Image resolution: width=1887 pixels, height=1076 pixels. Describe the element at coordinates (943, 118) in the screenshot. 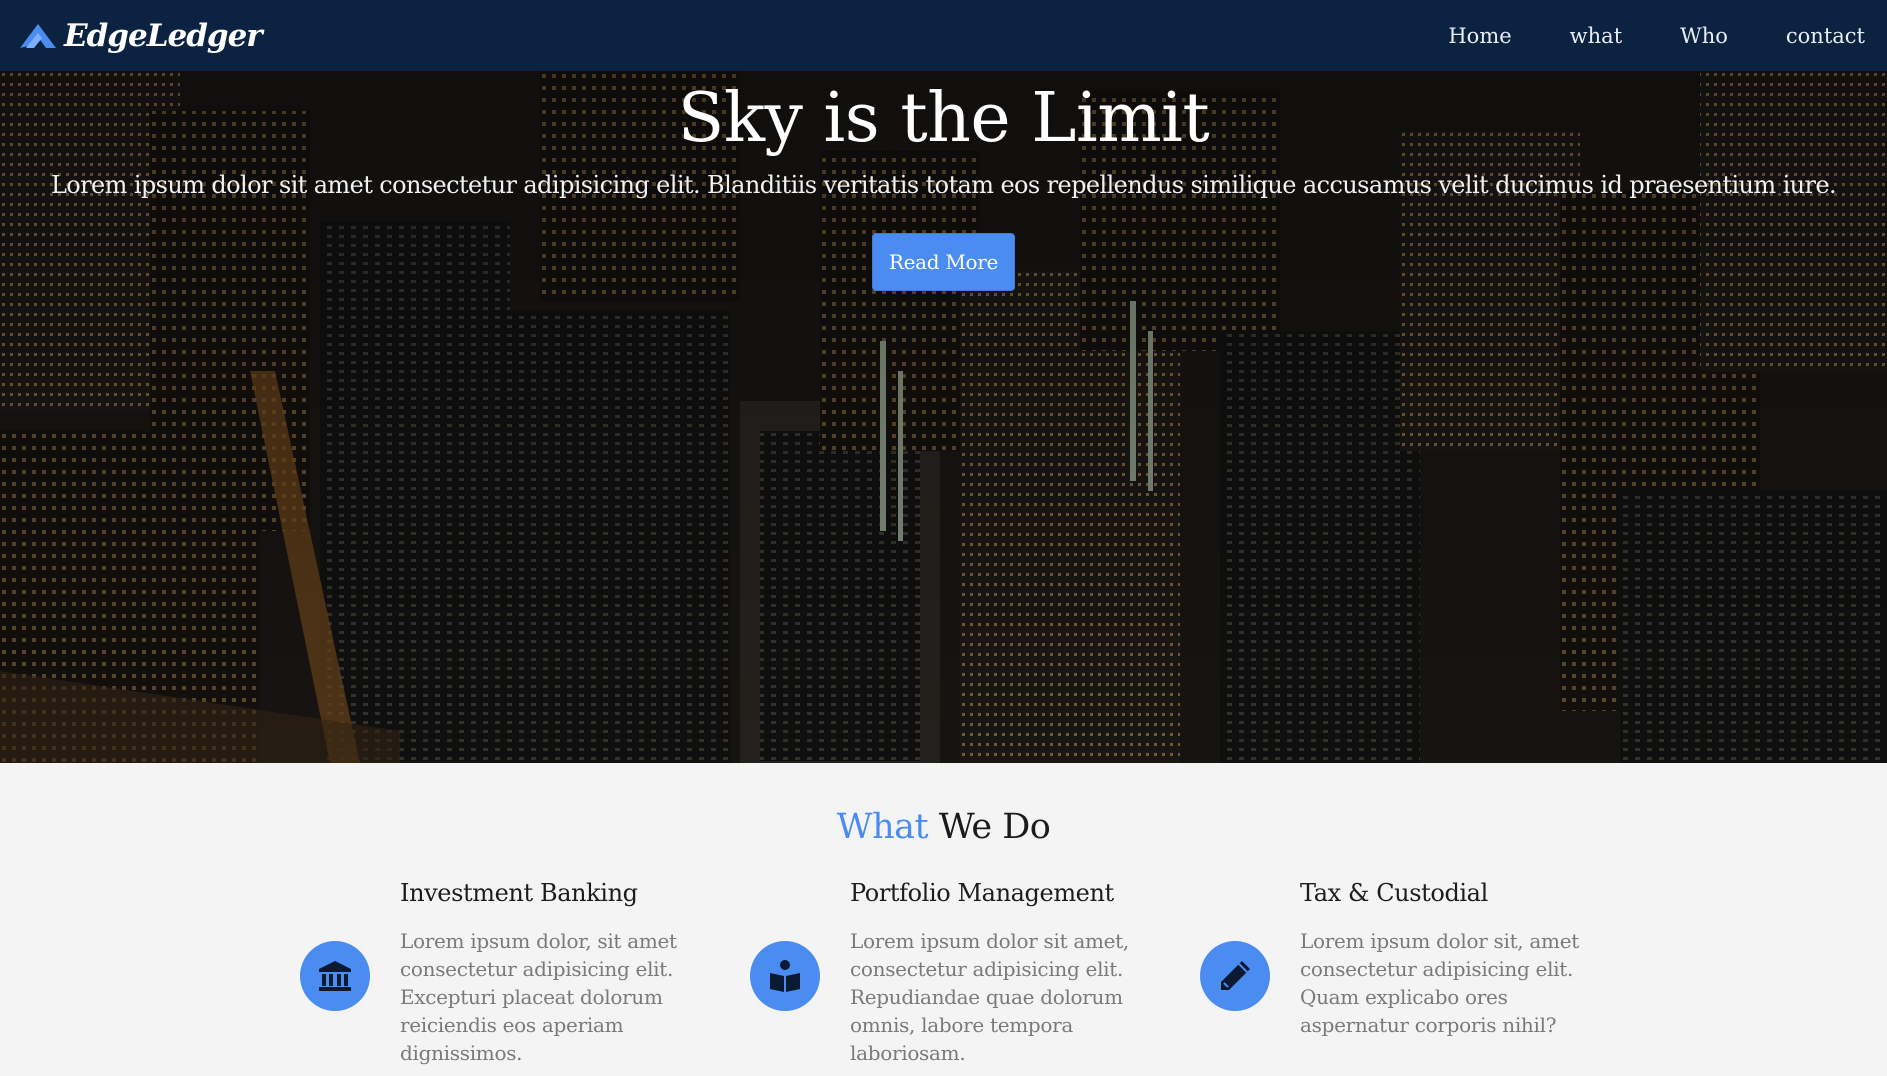

I see `hero-title: Sky is the Limit` at that location.